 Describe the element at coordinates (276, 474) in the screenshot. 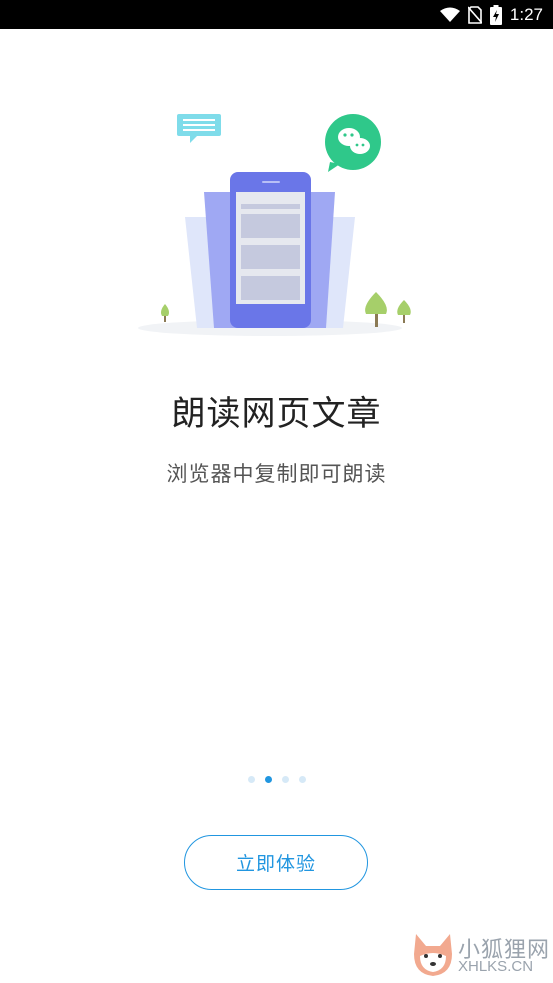

I see `intro-subtitle: 浏览器中复制即可朗读` at that location.